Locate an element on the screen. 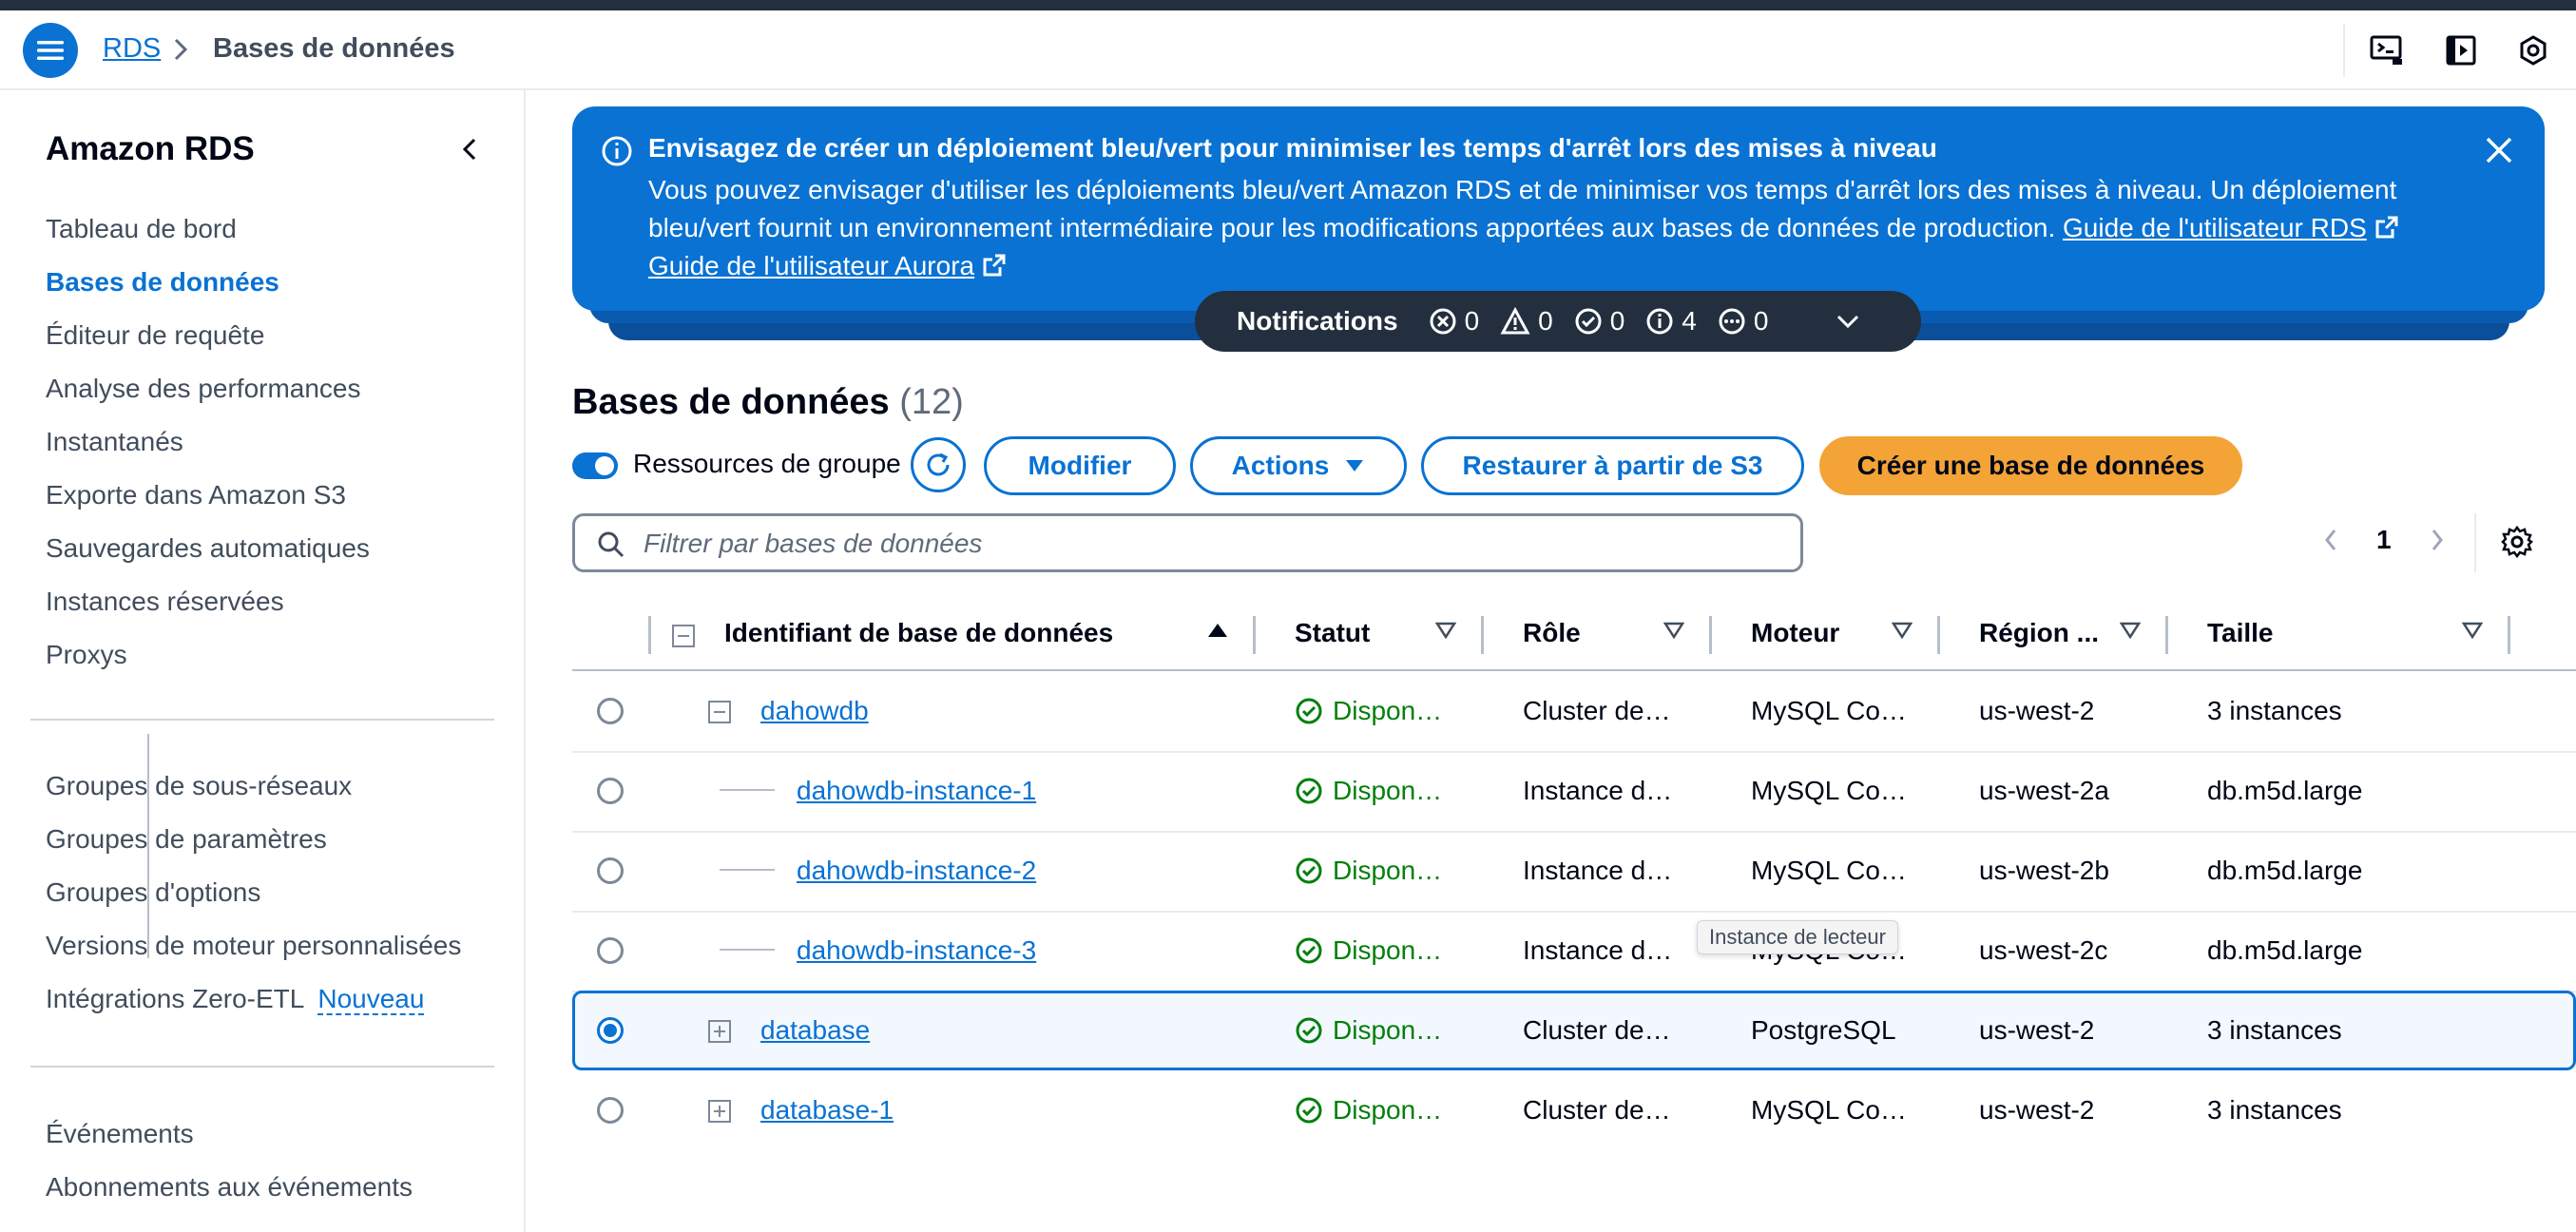  search-box is located at coordinates (1188, 543).